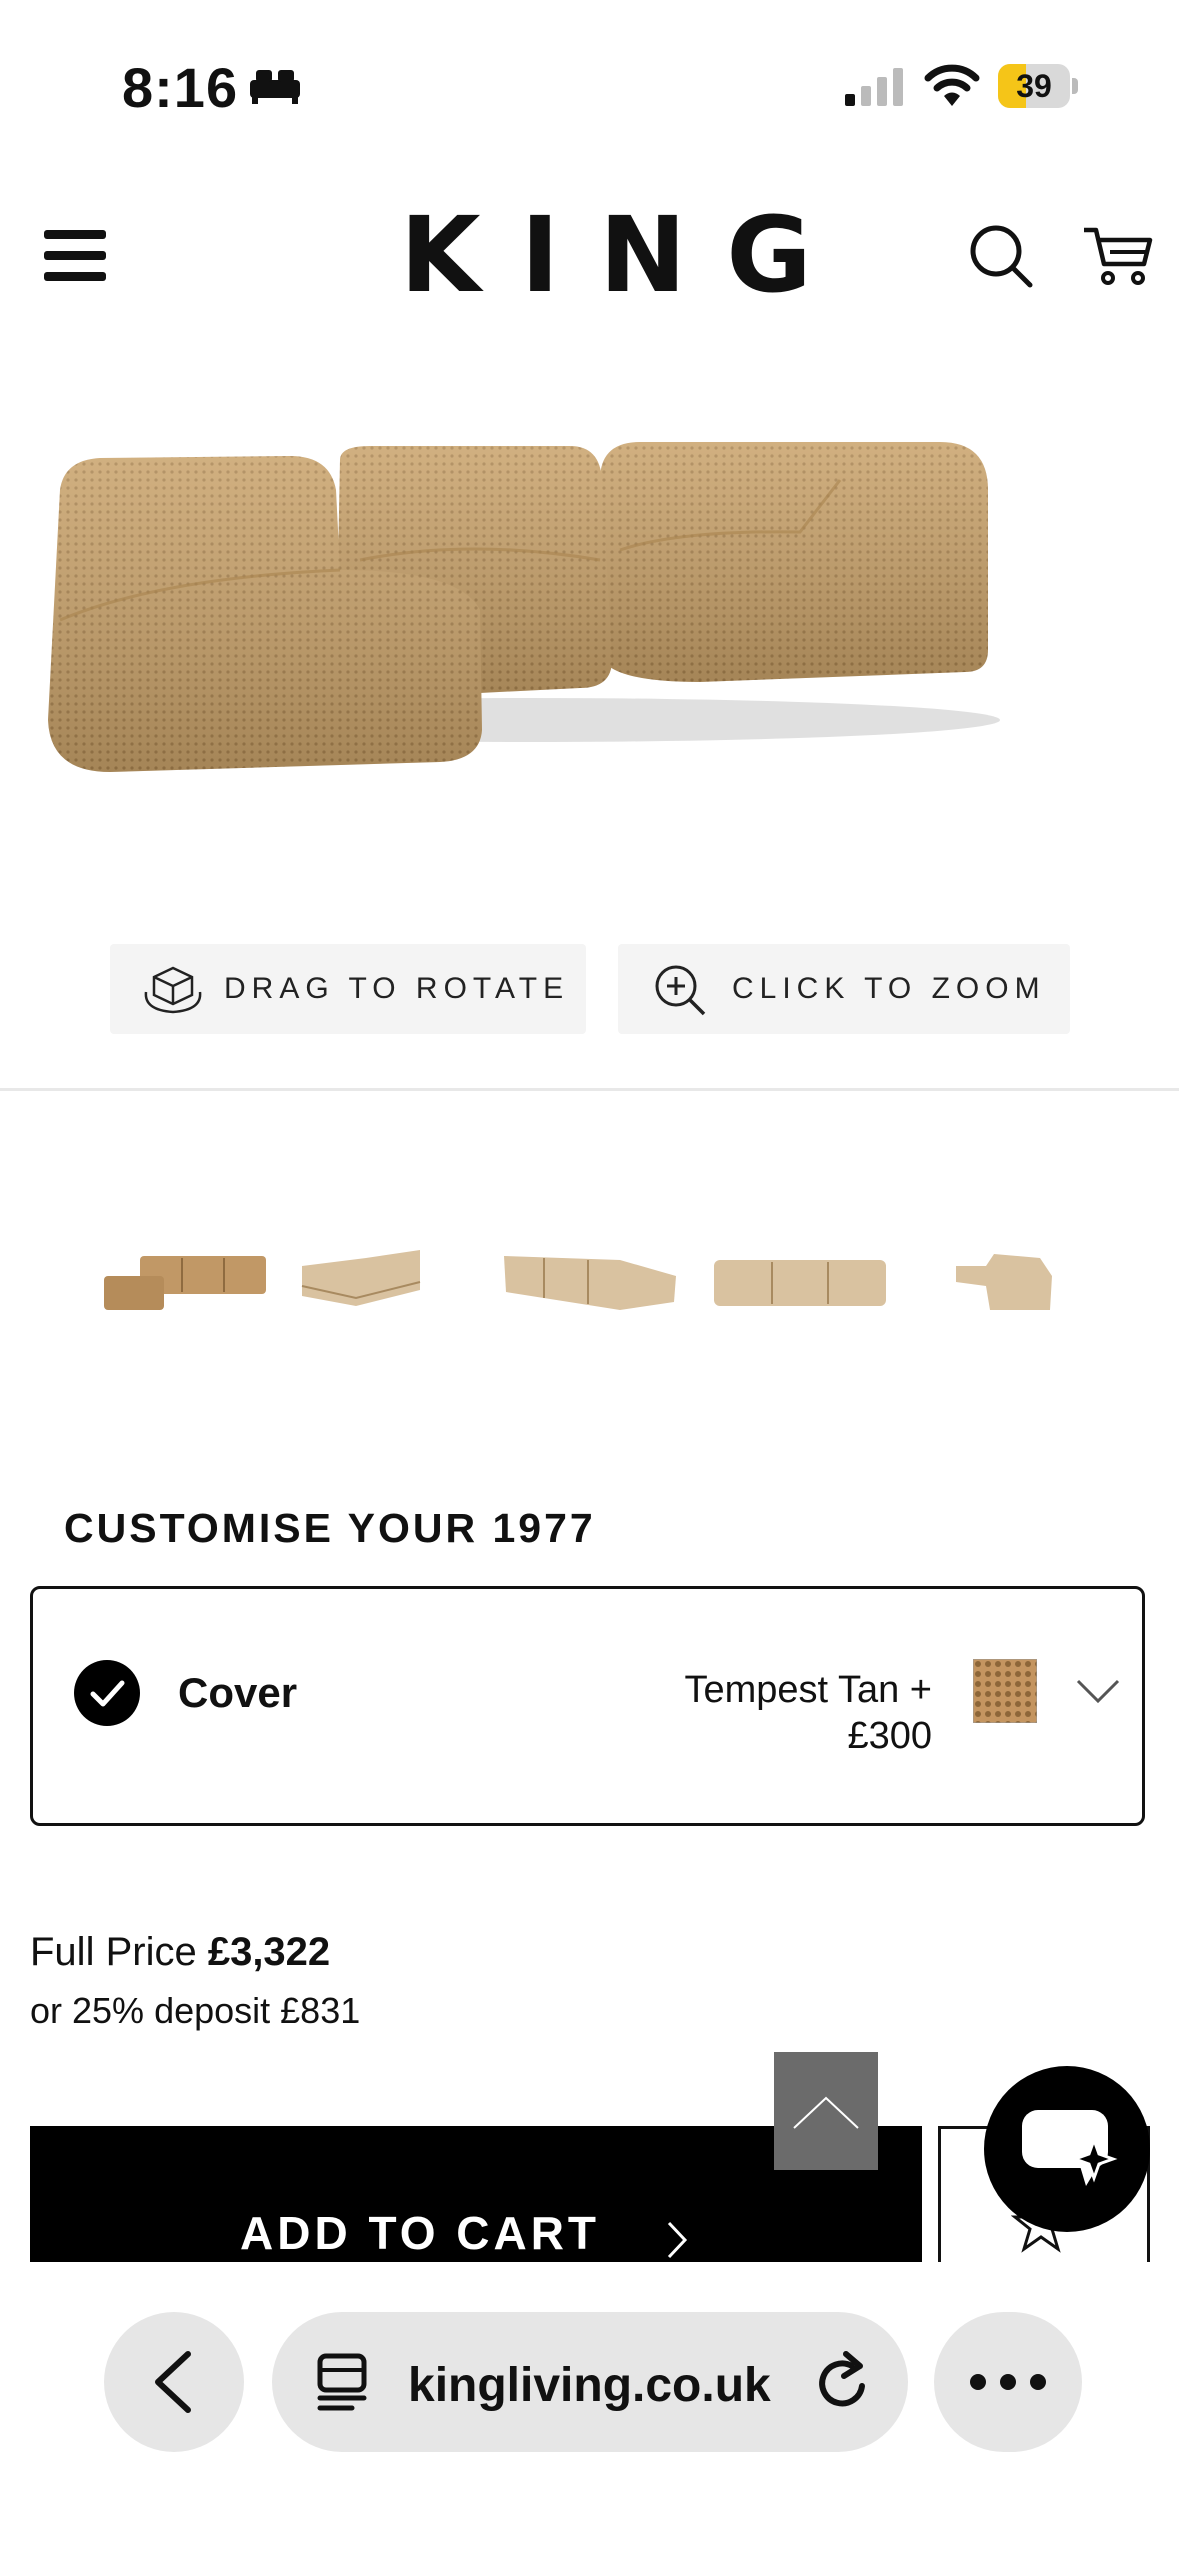 The image size is (1179, 2556). What do you see at coordinates (843, 2382) in the screenshot?
I see `reload-icon` at bounding box center [843, 2382].